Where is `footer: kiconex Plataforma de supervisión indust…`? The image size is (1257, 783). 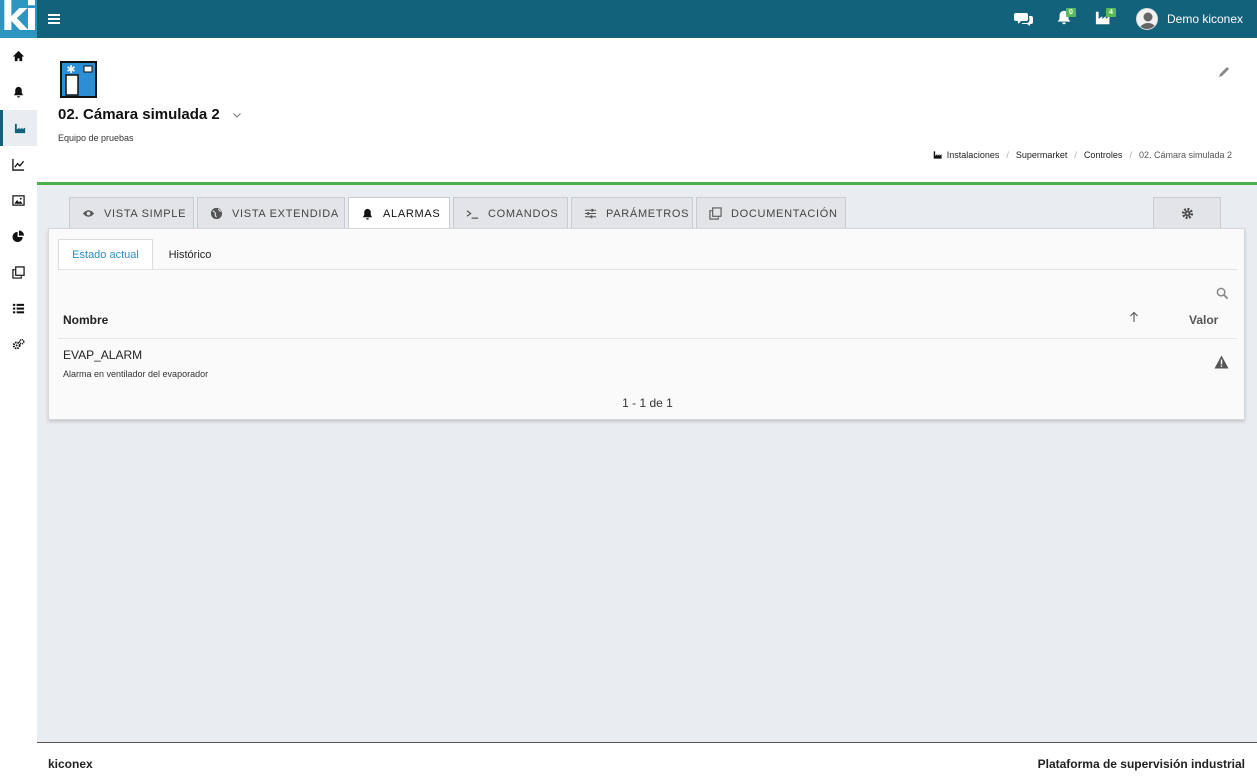
footer: kiconex Plataforma de supervisión indust… is located at coordinates (647, 762).